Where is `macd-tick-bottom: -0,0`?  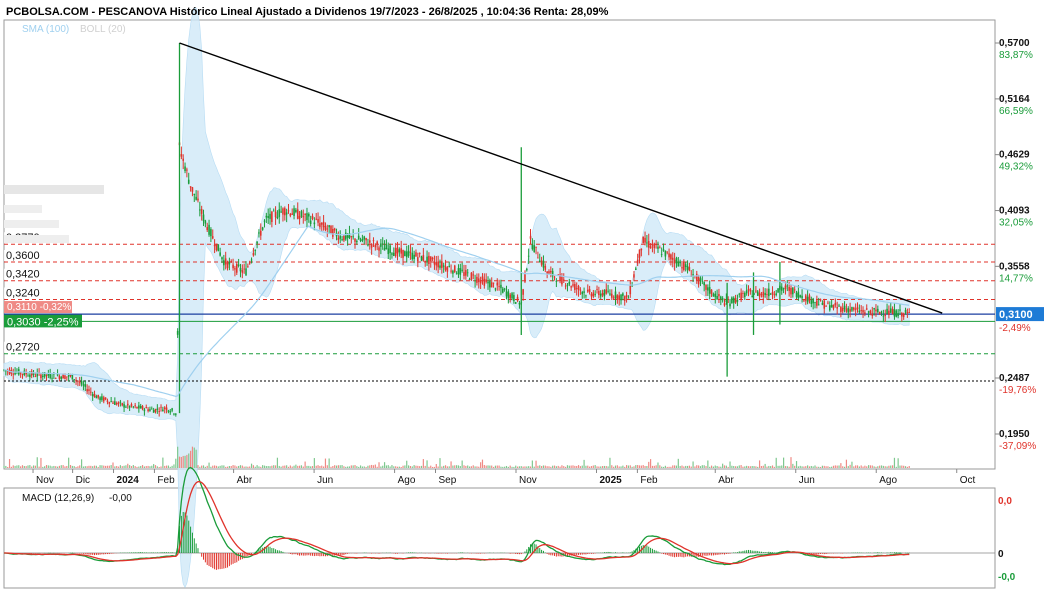
macd-tick-bottom: -0,0 is located at coordinates (1007, 577).